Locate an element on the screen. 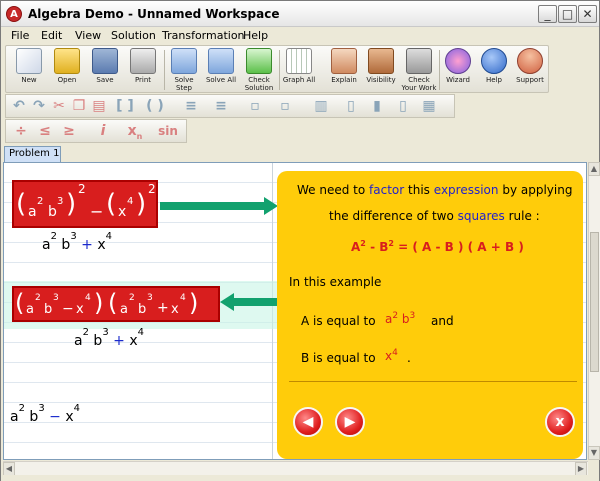 This screenshot has width=600, height=481. explain-button: Explain is located at coordinates (344, 70).